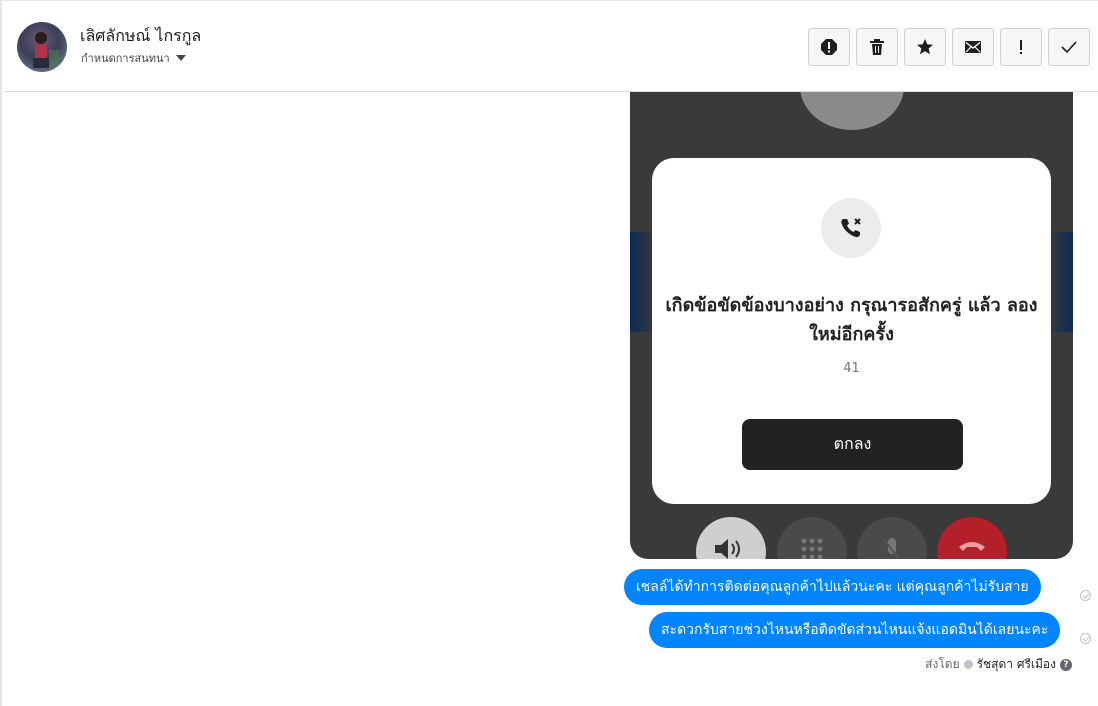  I want to click on call-failed-icon, so click(851, 228).